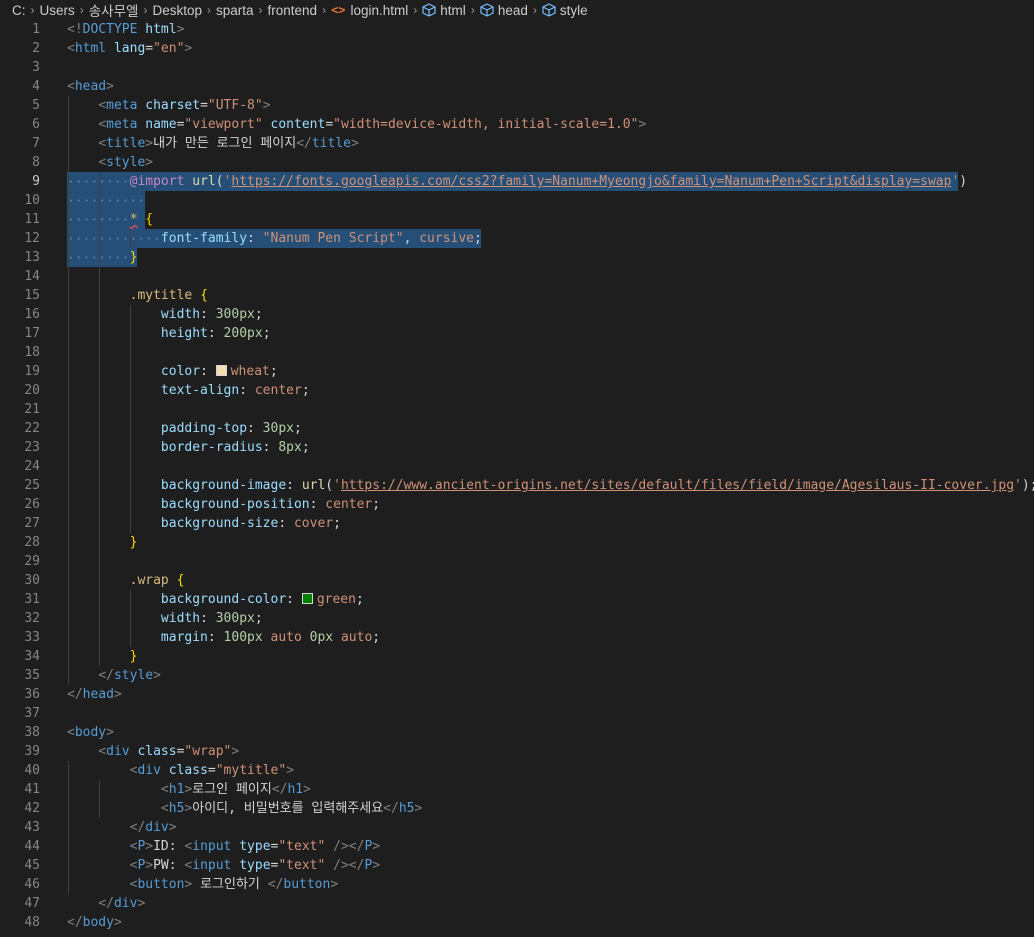 The image size is (1034, 937). Describe the element at coordinates (380, 10) in the screenshot. I see `breadcrumb-file: login.html` at that location.